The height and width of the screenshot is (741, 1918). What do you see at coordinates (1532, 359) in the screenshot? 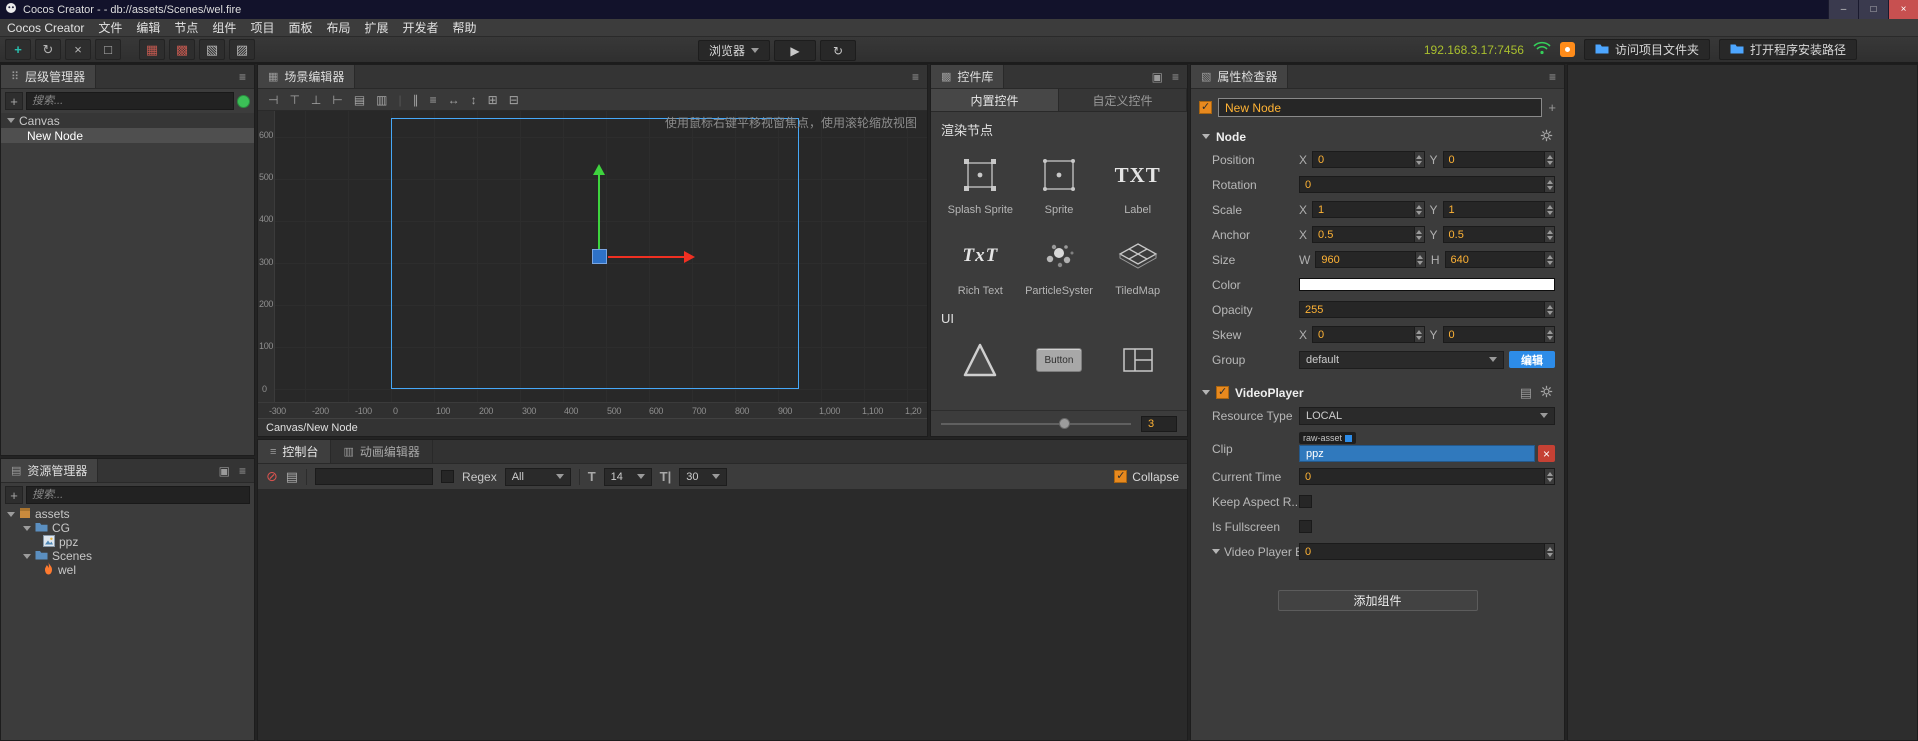
I see `group-edit-button: 编辑` at bounding box center [1532, 359].